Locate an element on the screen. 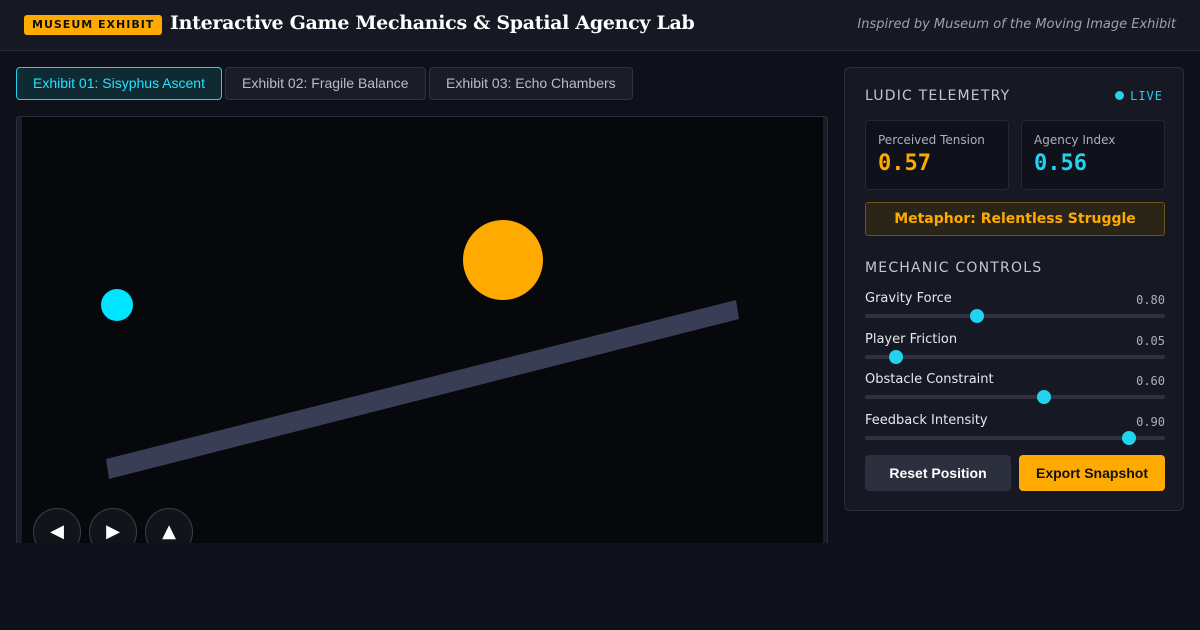 Image resolution: width=1200 pixels, height=630 pixels. live-indicator: LIVE is located at coordinates (1139, 96).